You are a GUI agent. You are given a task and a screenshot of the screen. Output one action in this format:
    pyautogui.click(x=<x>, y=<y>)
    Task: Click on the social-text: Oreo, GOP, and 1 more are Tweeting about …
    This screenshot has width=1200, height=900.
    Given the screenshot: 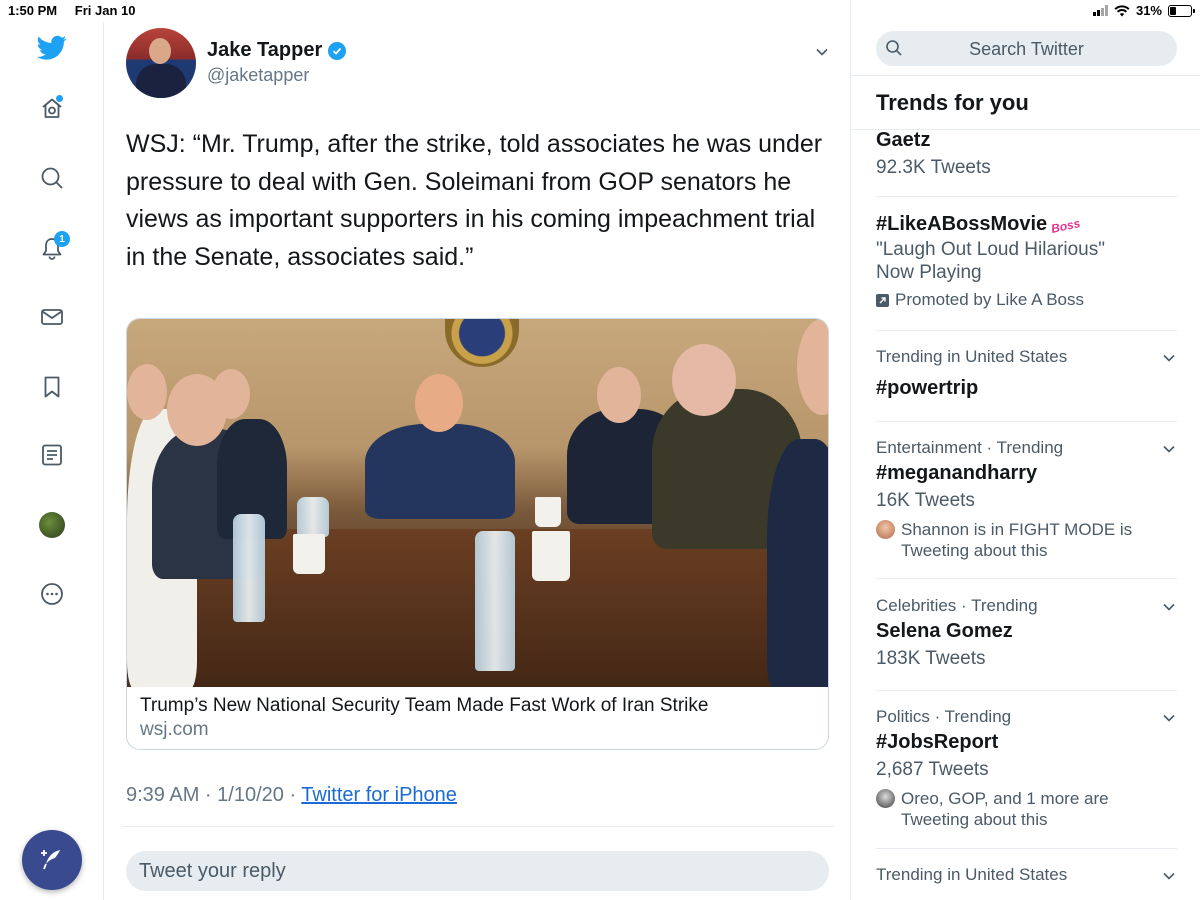 What is the action you would take?
    pyautogui.click(x=1005, y=809)
    